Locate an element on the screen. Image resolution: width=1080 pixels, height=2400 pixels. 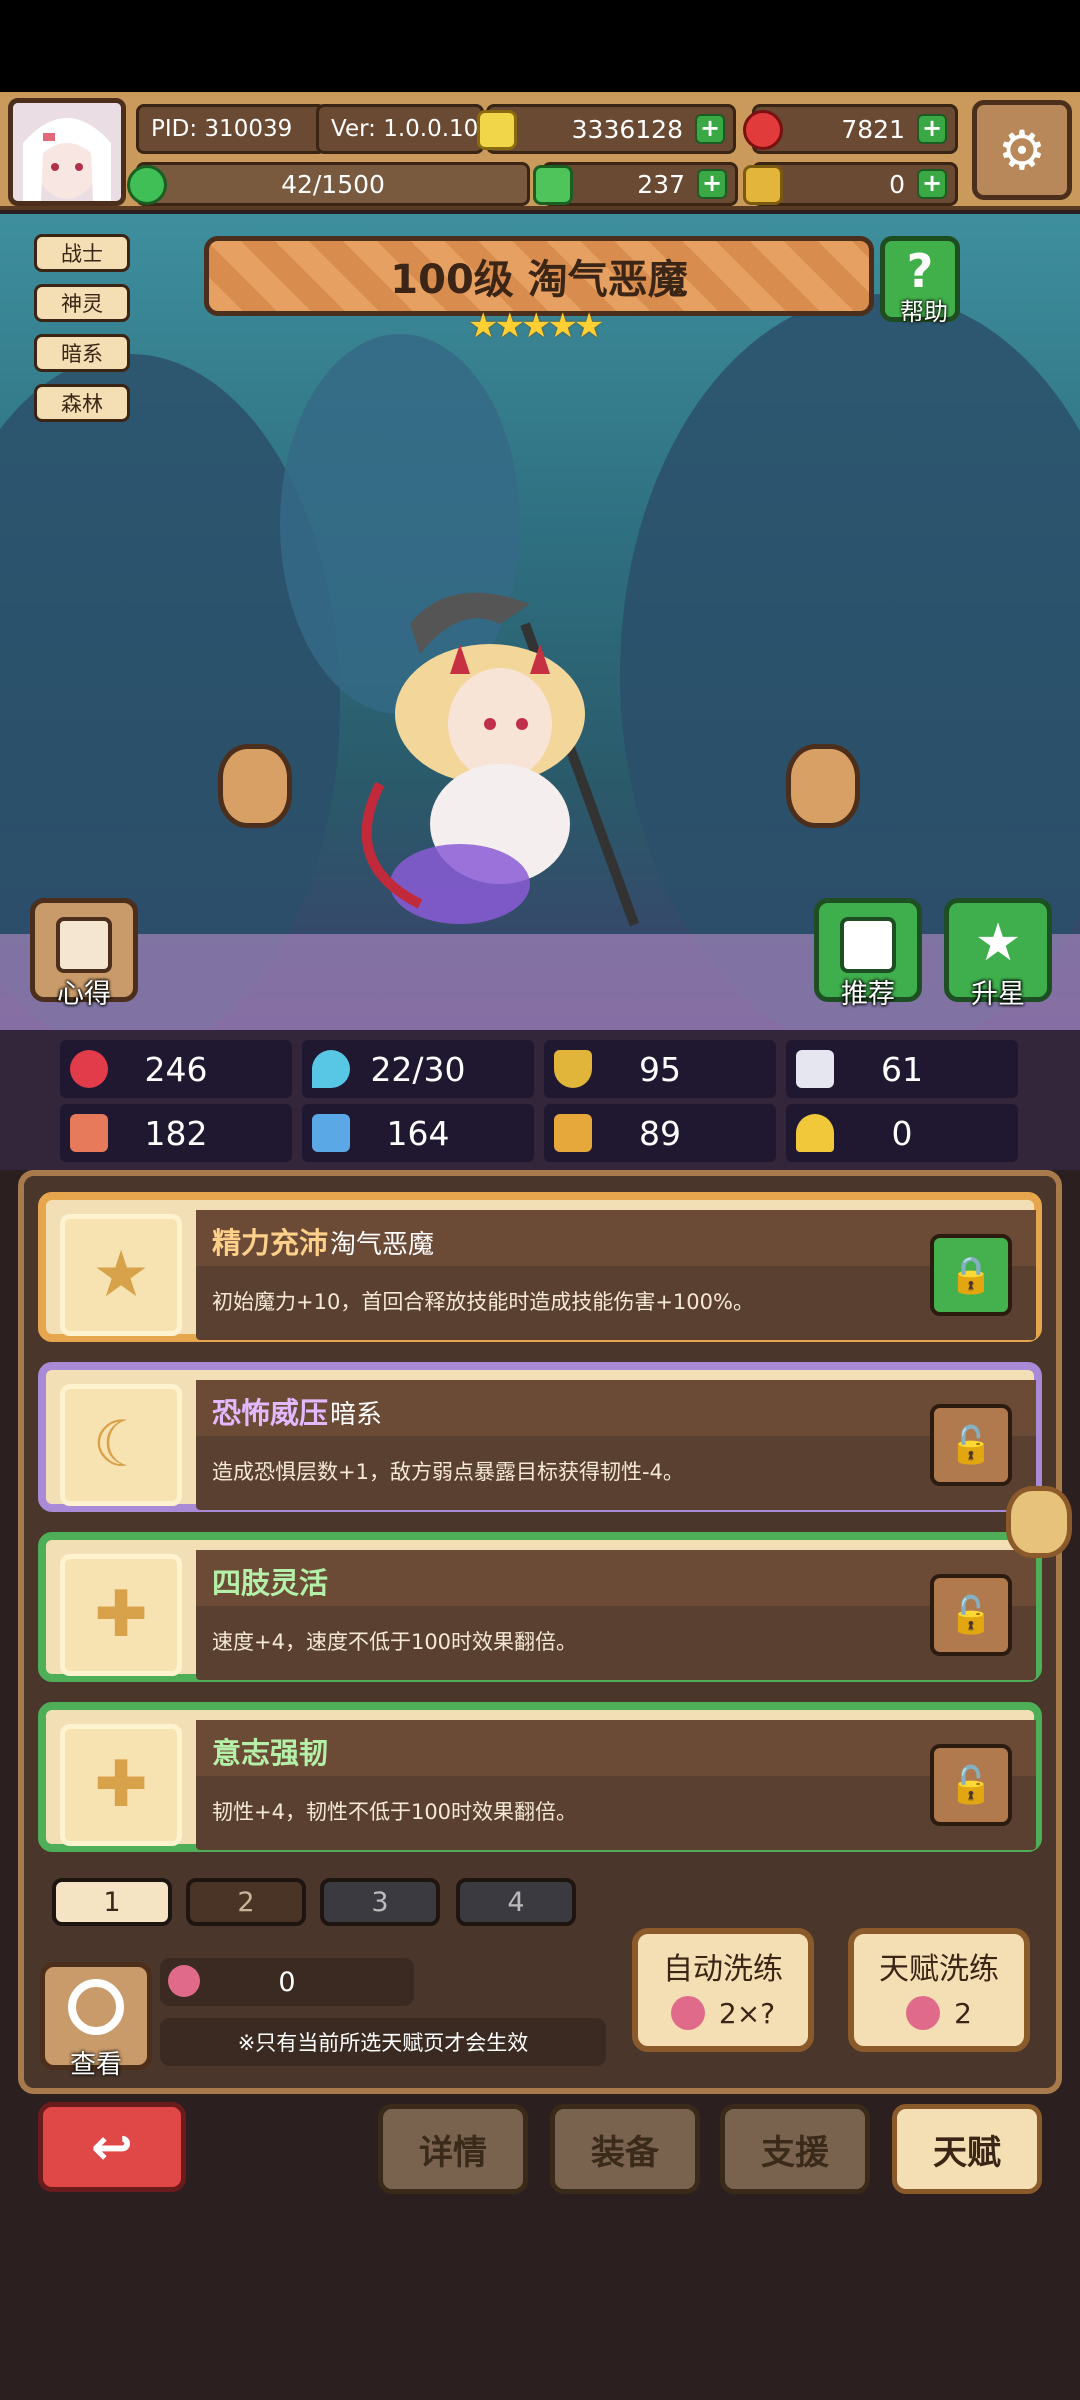
side-arrow-button is located at coordinates (1039, 1522).